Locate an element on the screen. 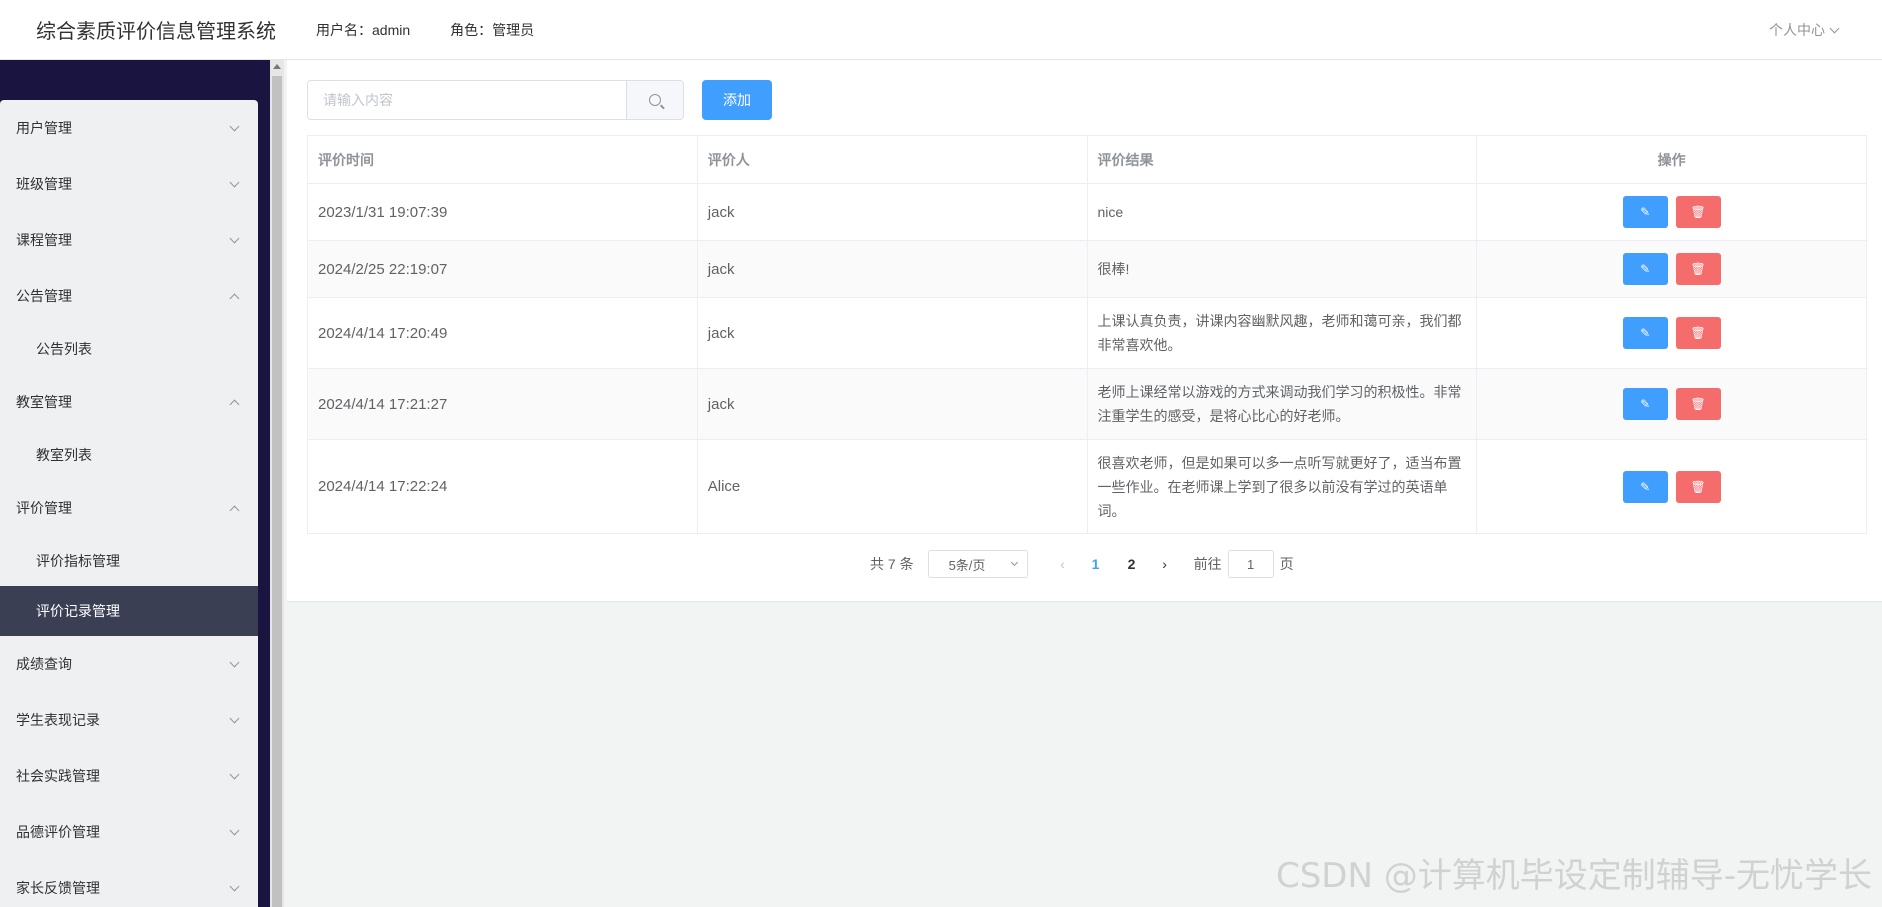  top-header: 综合素质评价信息管理系统 用户名：admin 角色：管理员 个人中心 is located at coordinates (941, 30).